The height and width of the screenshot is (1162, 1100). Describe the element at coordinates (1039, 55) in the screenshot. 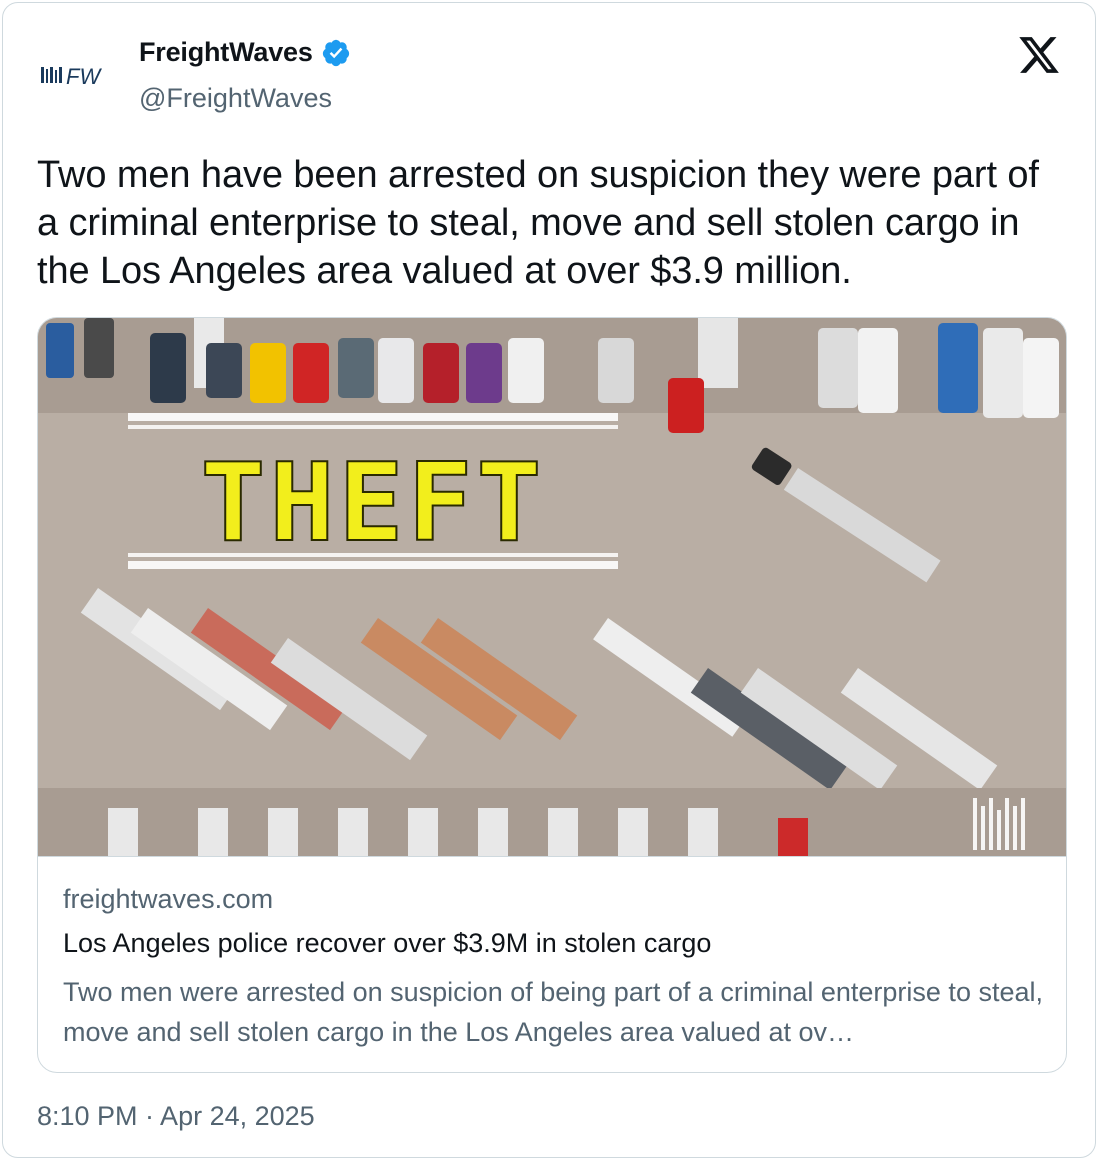

I see `x-logo-icon` at that location.